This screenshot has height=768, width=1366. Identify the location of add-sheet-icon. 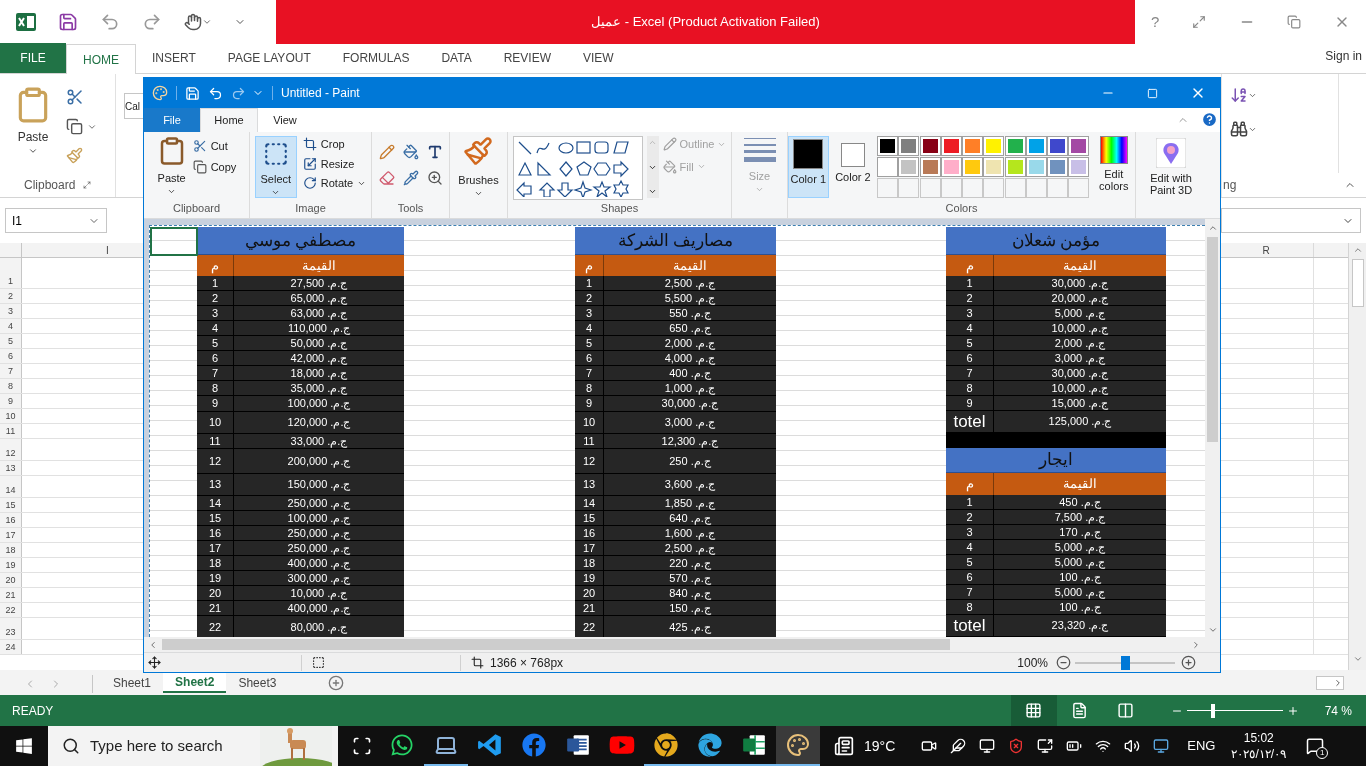
(336, 683).